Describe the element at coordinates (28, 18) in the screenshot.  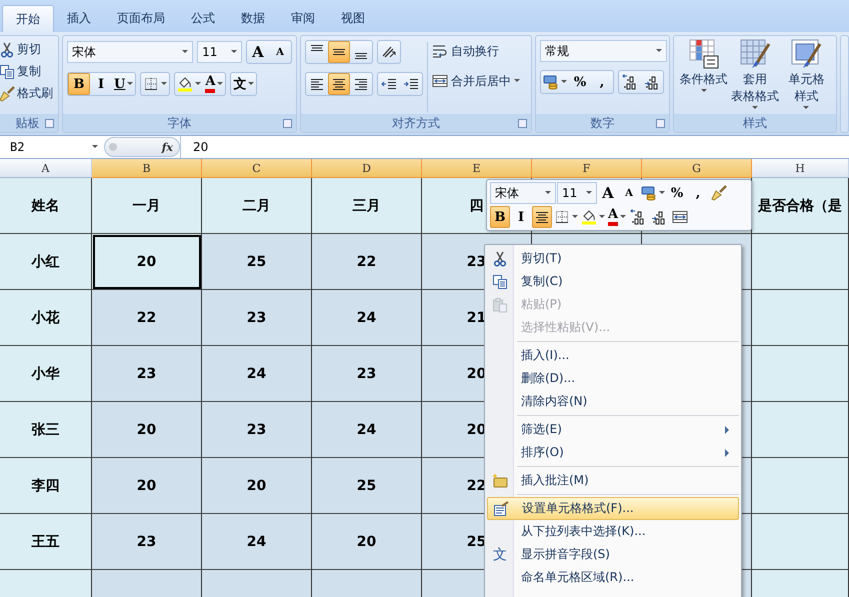
I see `ribbon-tab: 开始` at that location.